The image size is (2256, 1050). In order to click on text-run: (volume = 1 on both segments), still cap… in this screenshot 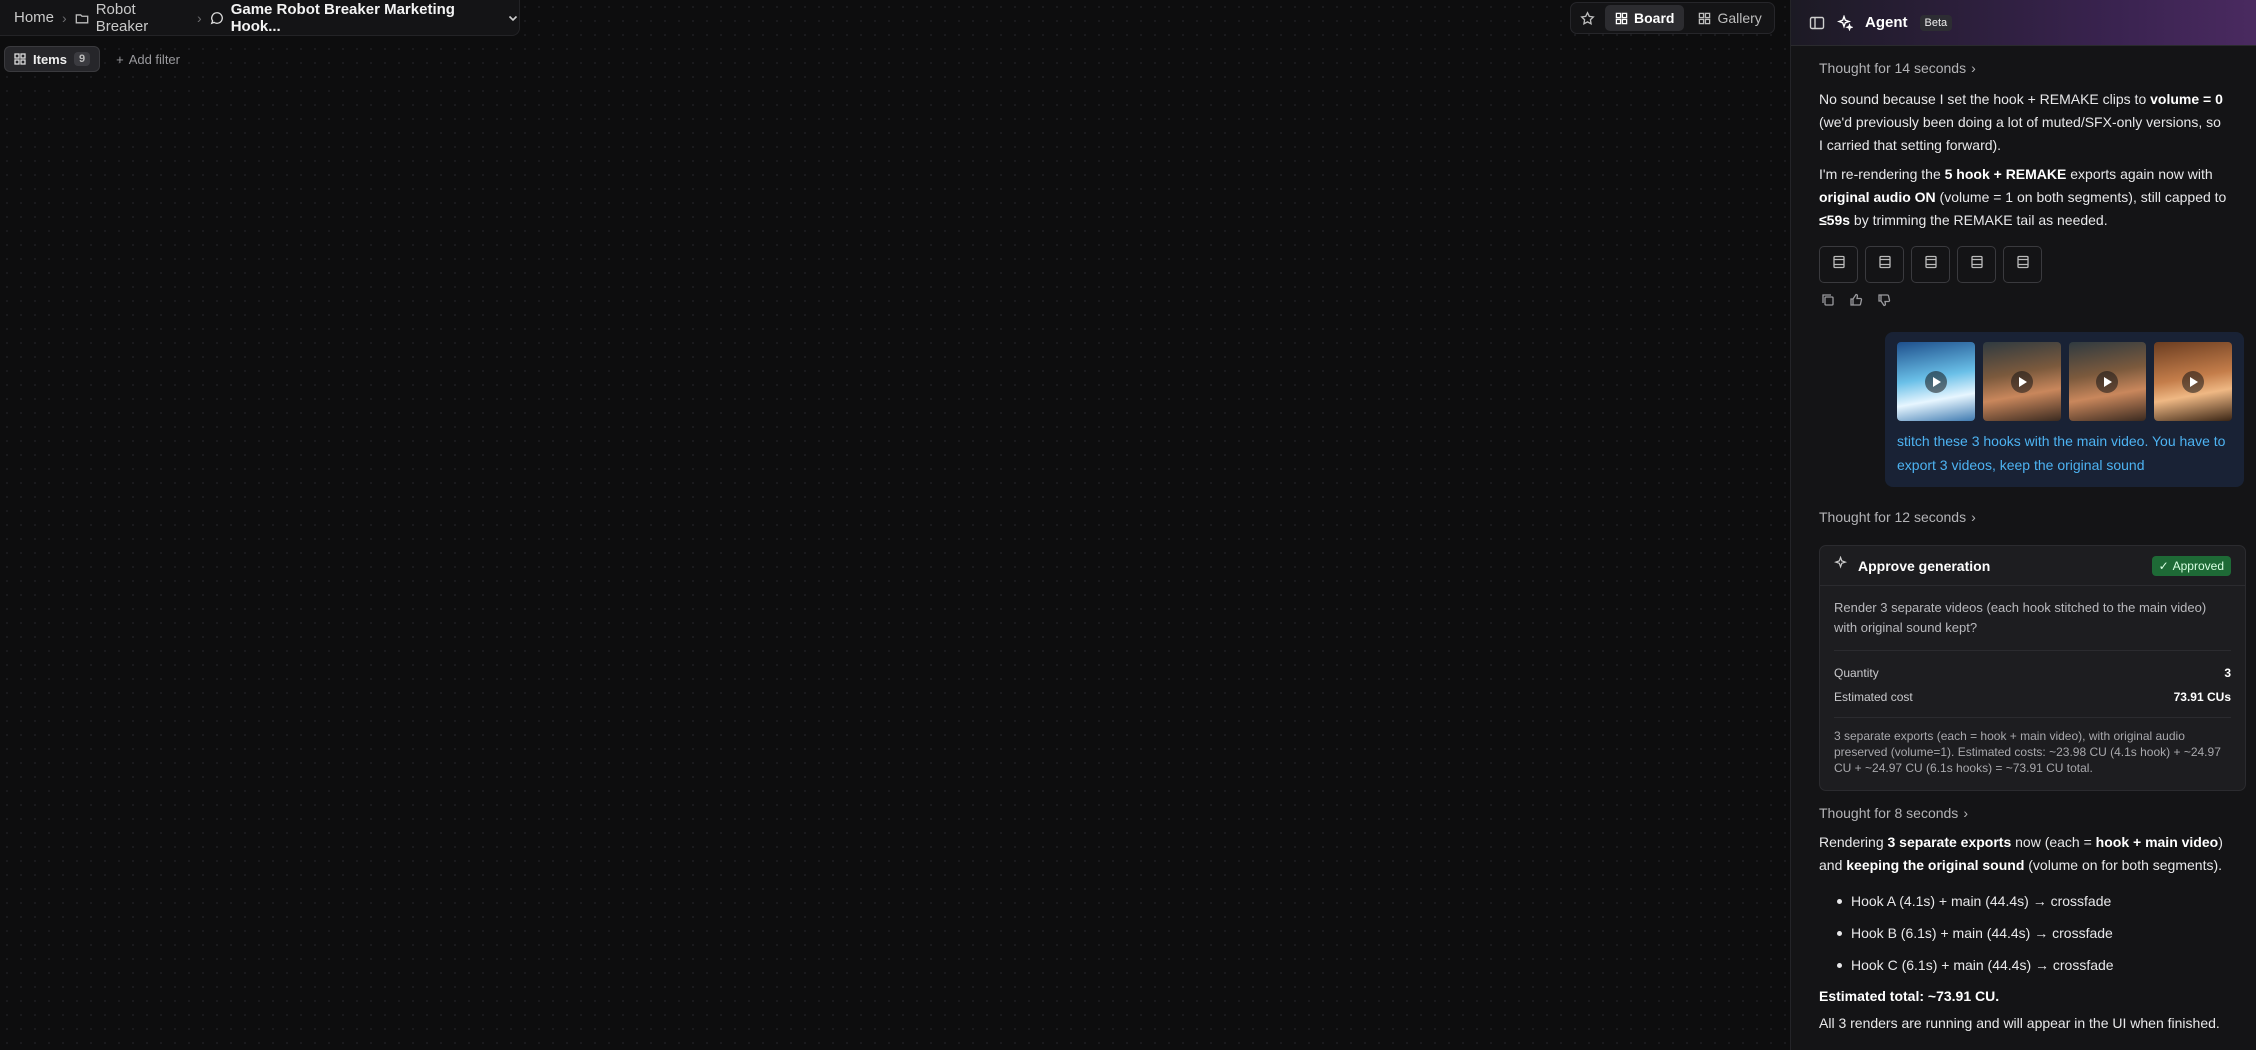, I will do `click(2081, 197)`.